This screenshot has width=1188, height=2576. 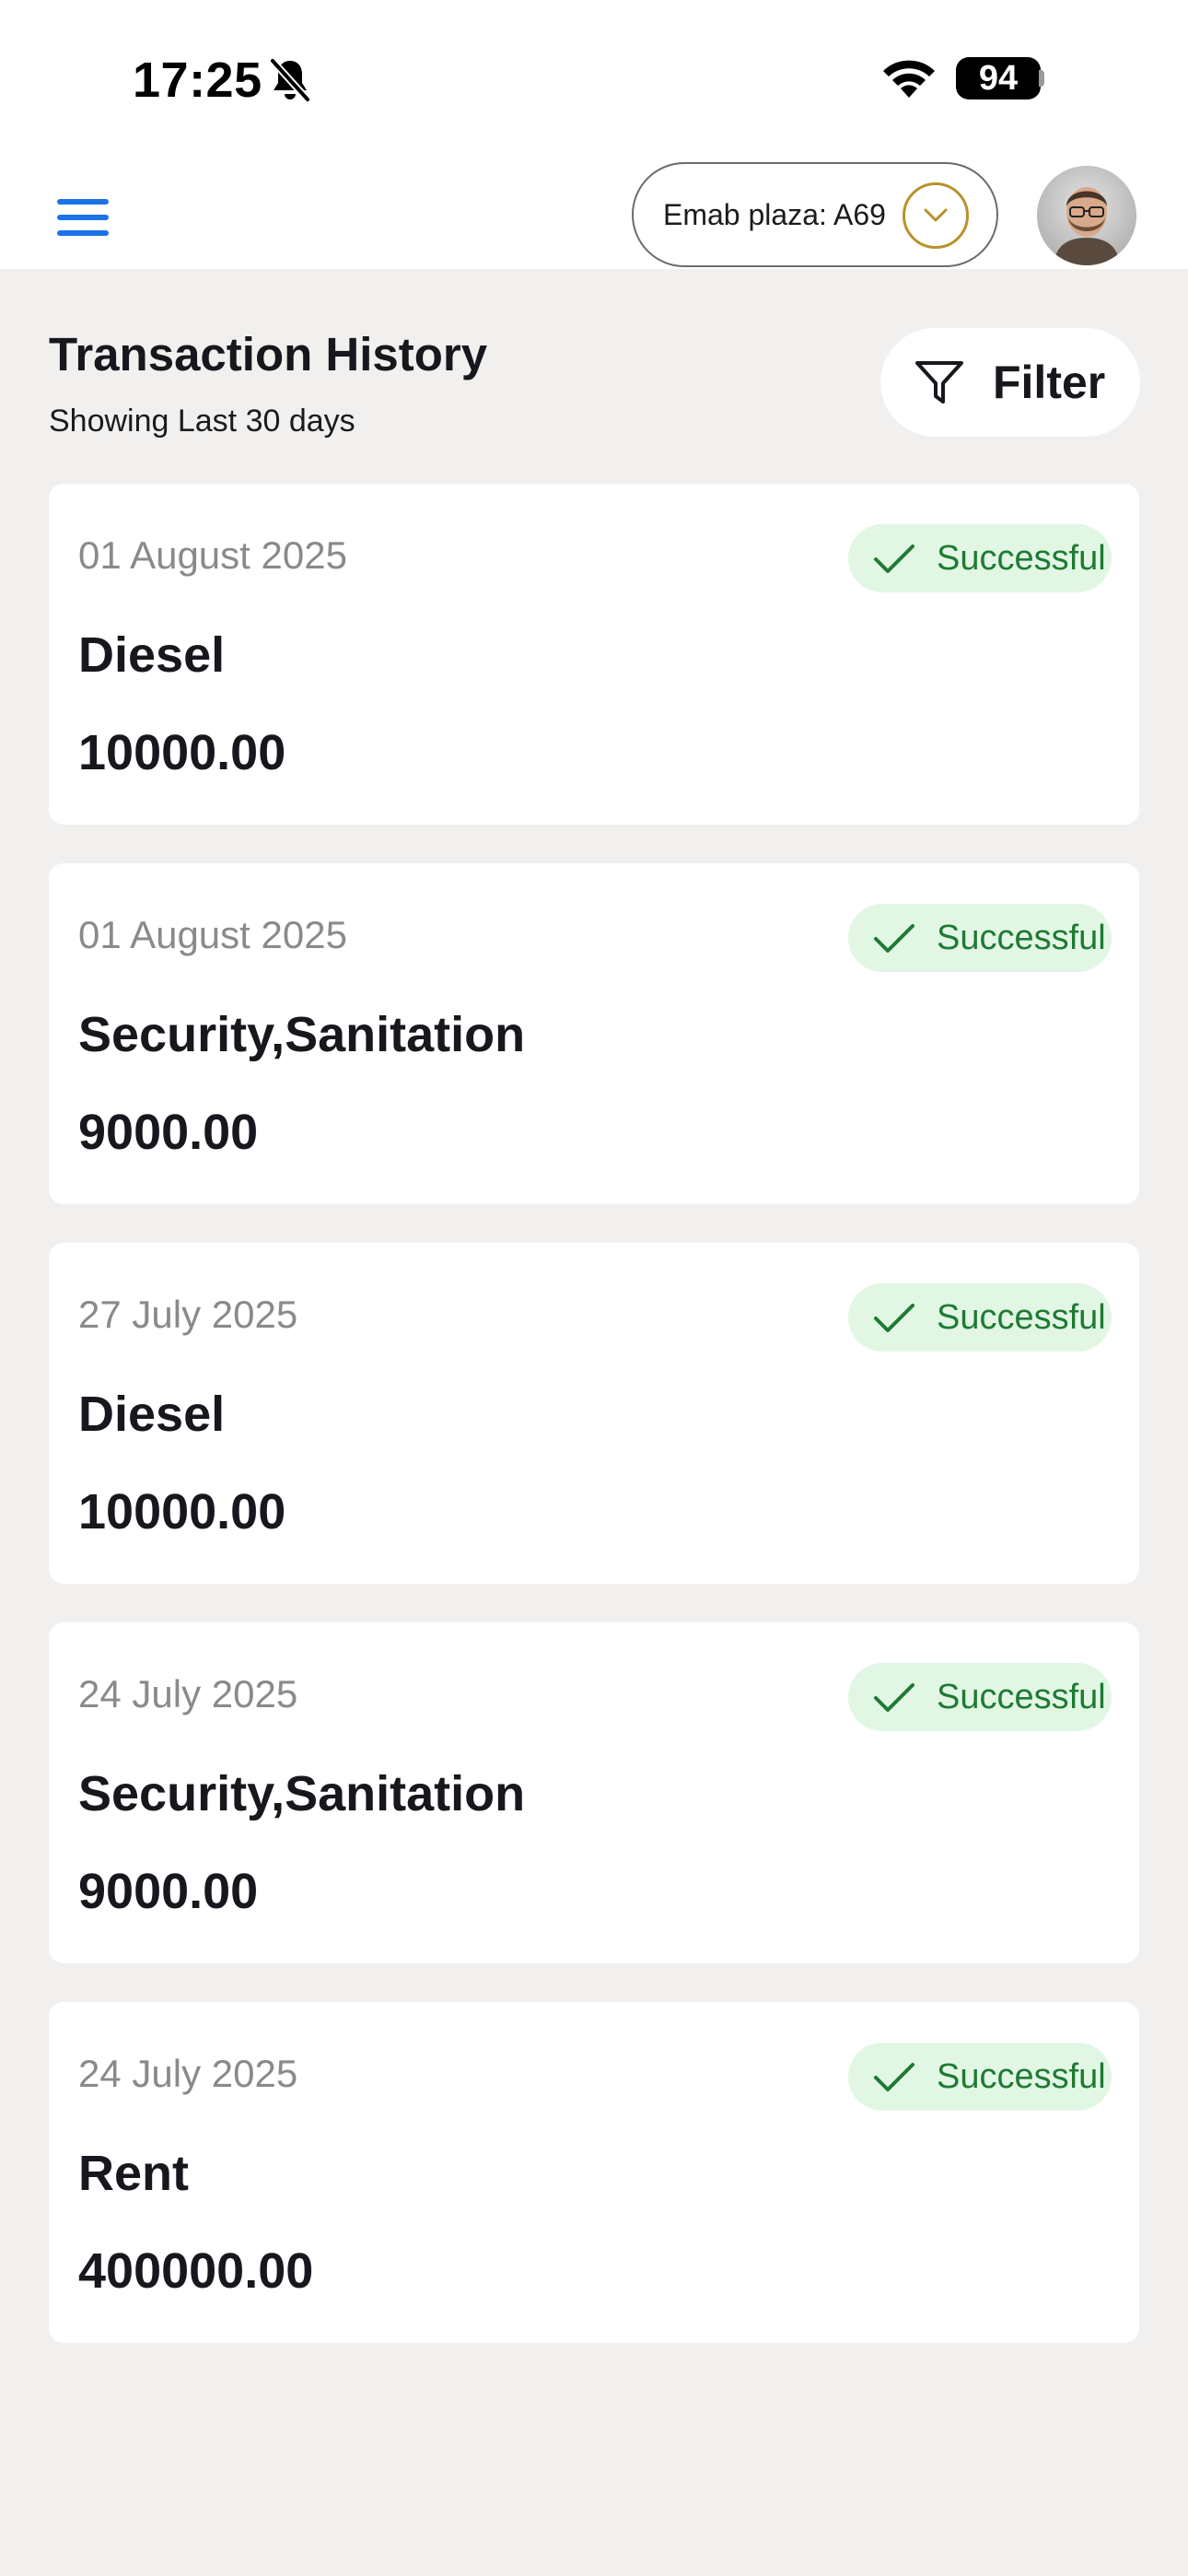 I want to click on chevron-down-circle-icon, so click(x=936, y=215).